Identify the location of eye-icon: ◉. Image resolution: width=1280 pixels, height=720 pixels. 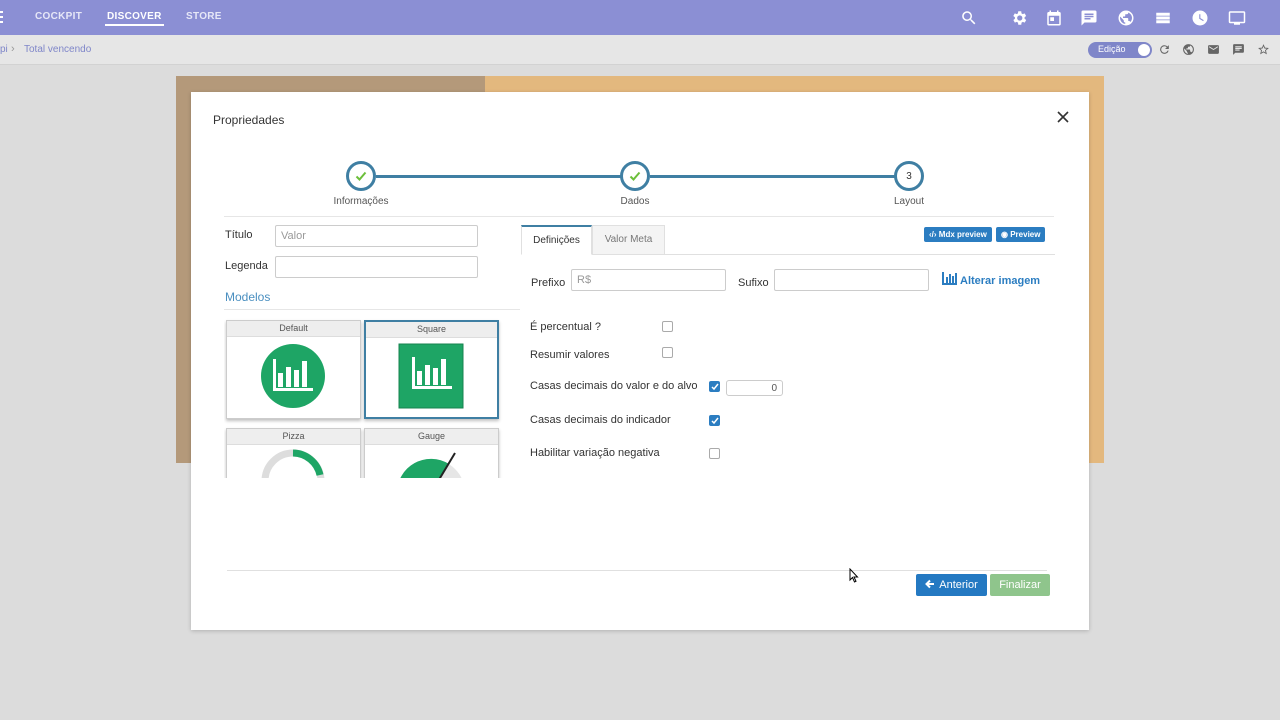
(1004, 234).